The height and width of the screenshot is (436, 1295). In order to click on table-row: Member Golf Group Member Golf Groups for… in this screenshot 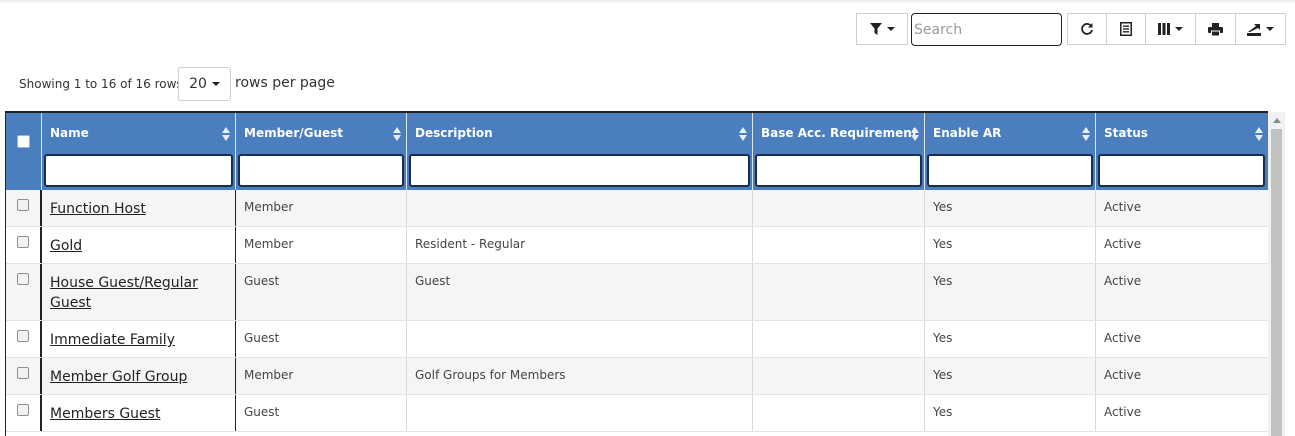, I will do `click(637, 376)`.